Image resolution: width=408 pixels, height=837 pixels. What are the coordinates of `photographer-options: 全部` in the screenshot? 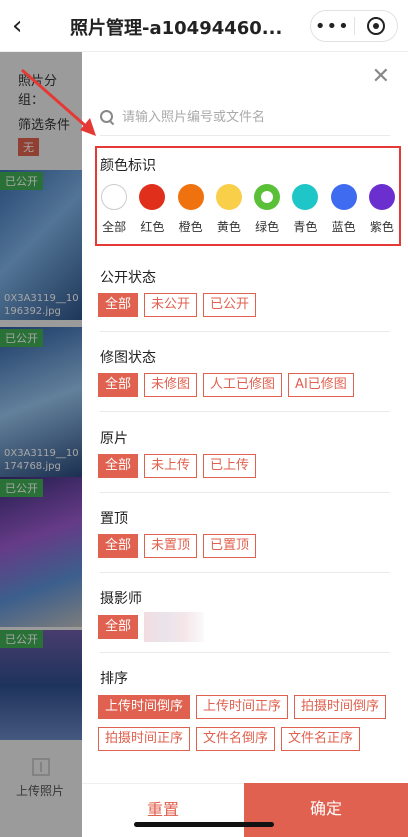 It's located at (248, 627).